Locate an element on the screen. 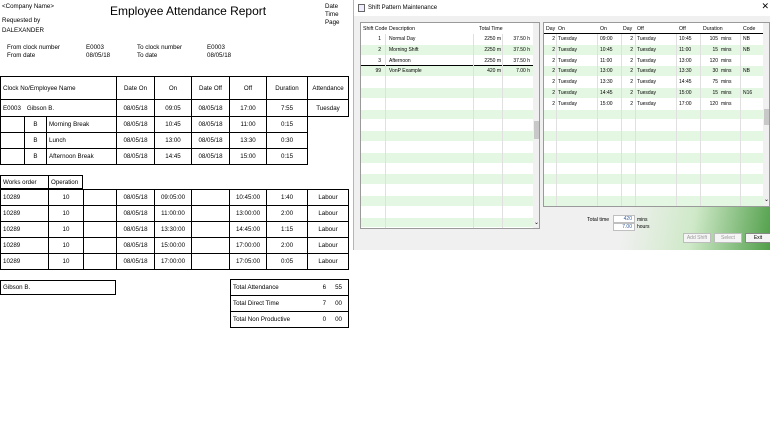 The width and height of the screenshot is (770, 430). add-shift-button: Add Shift is located at coordinates (697, 238).